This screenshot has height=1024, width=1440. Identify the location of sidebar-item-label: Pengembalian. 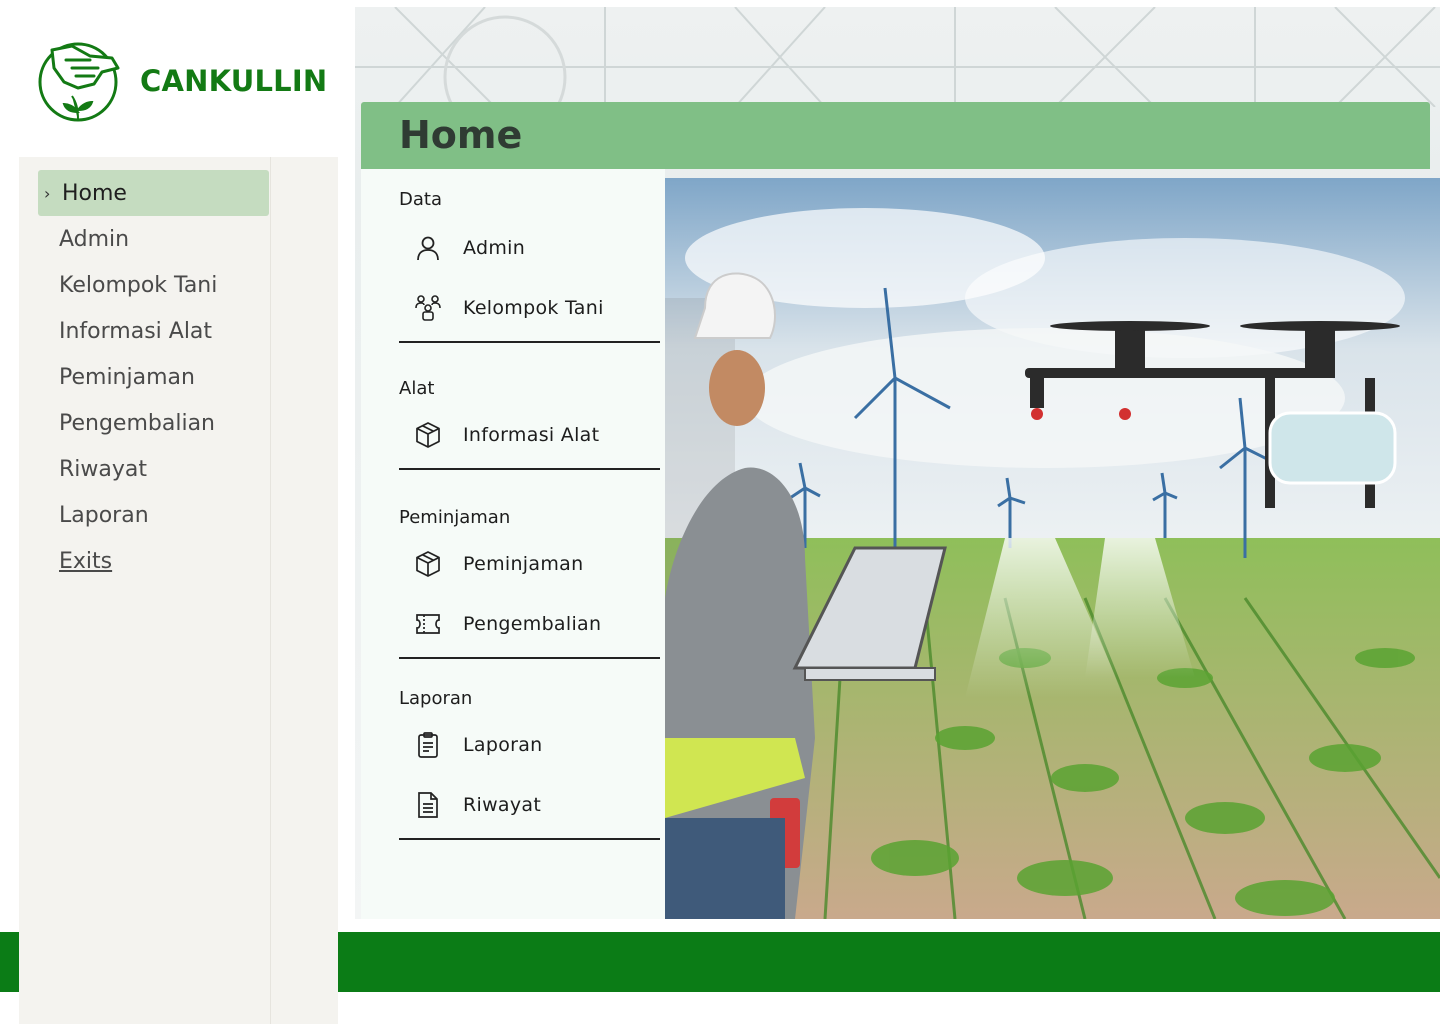
(137, 423).